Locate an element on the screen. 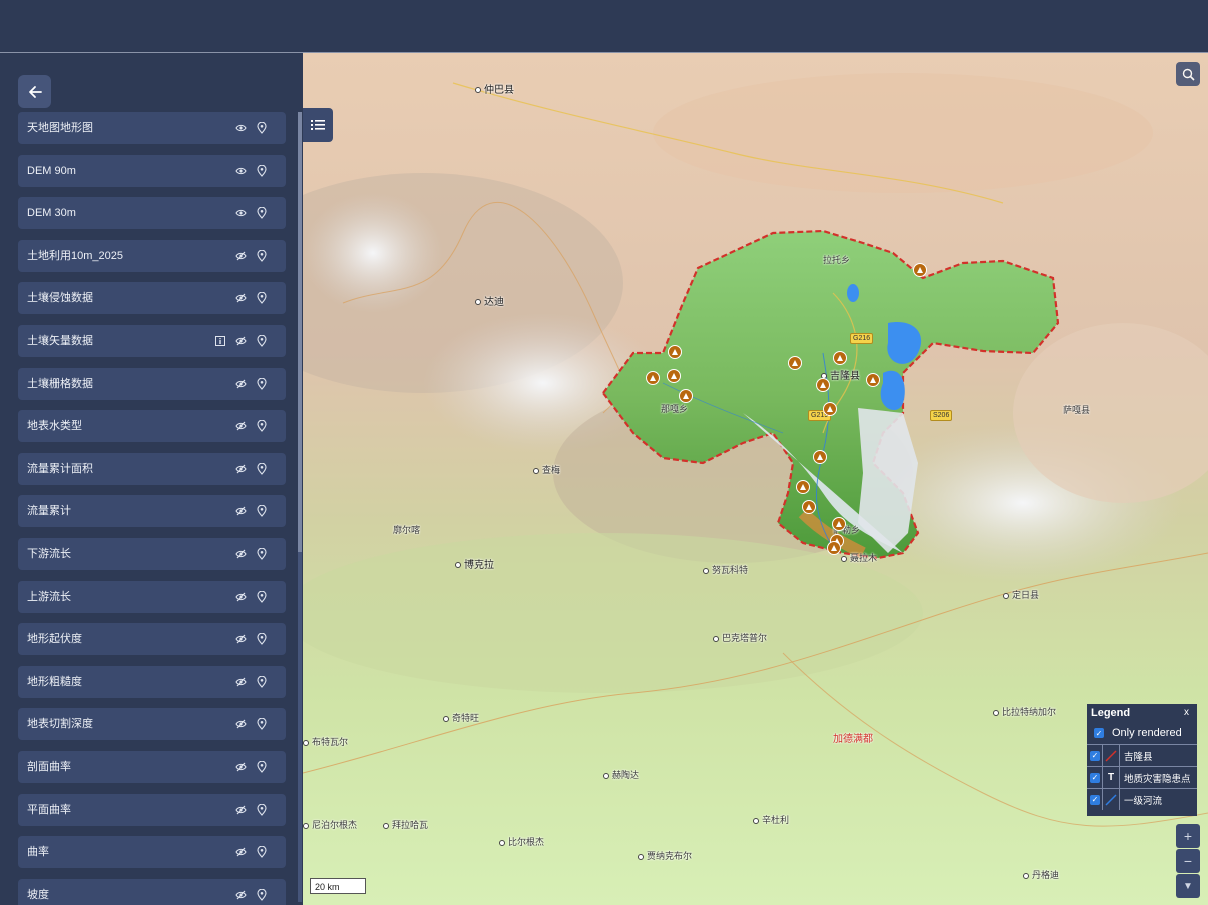  layer-item: 下游流长 is located at coordinates (152, 553).